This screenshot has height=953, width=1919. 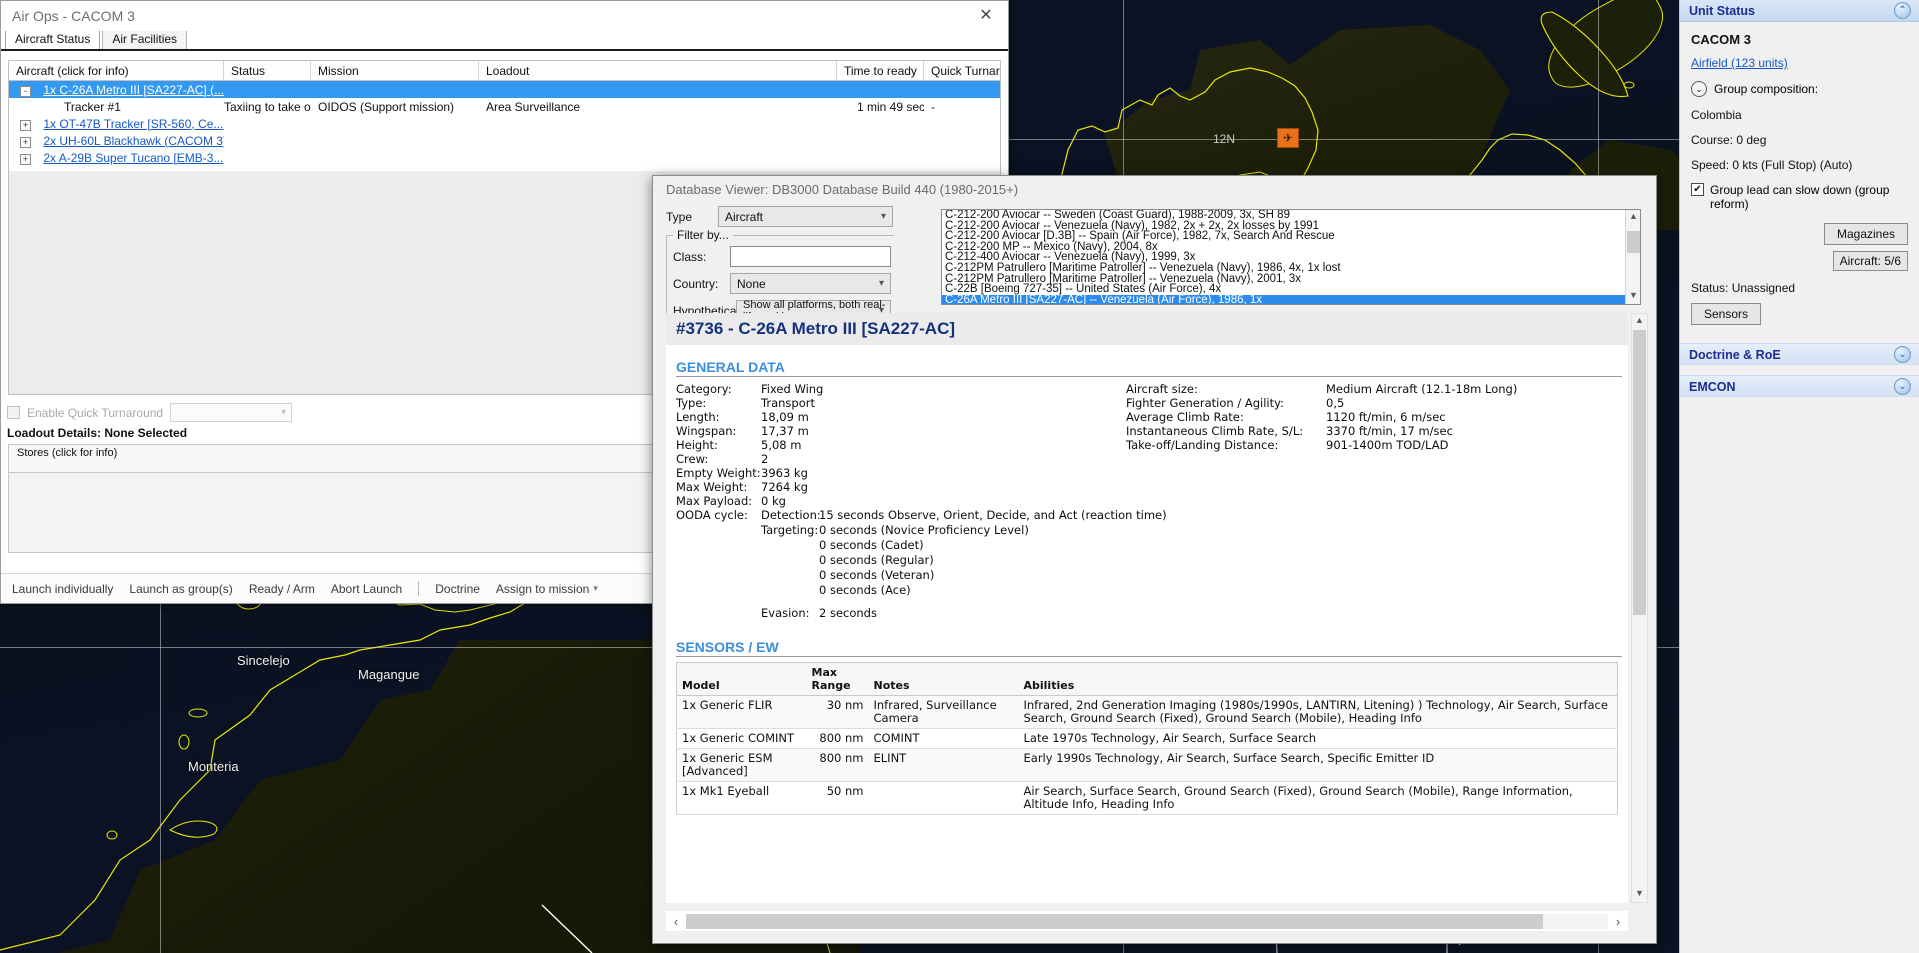 What do you see at coordinates (145, 39) in the screenshot?
I see `tab-air-facilities: Air Facilities` at bounding box center [145, 39].